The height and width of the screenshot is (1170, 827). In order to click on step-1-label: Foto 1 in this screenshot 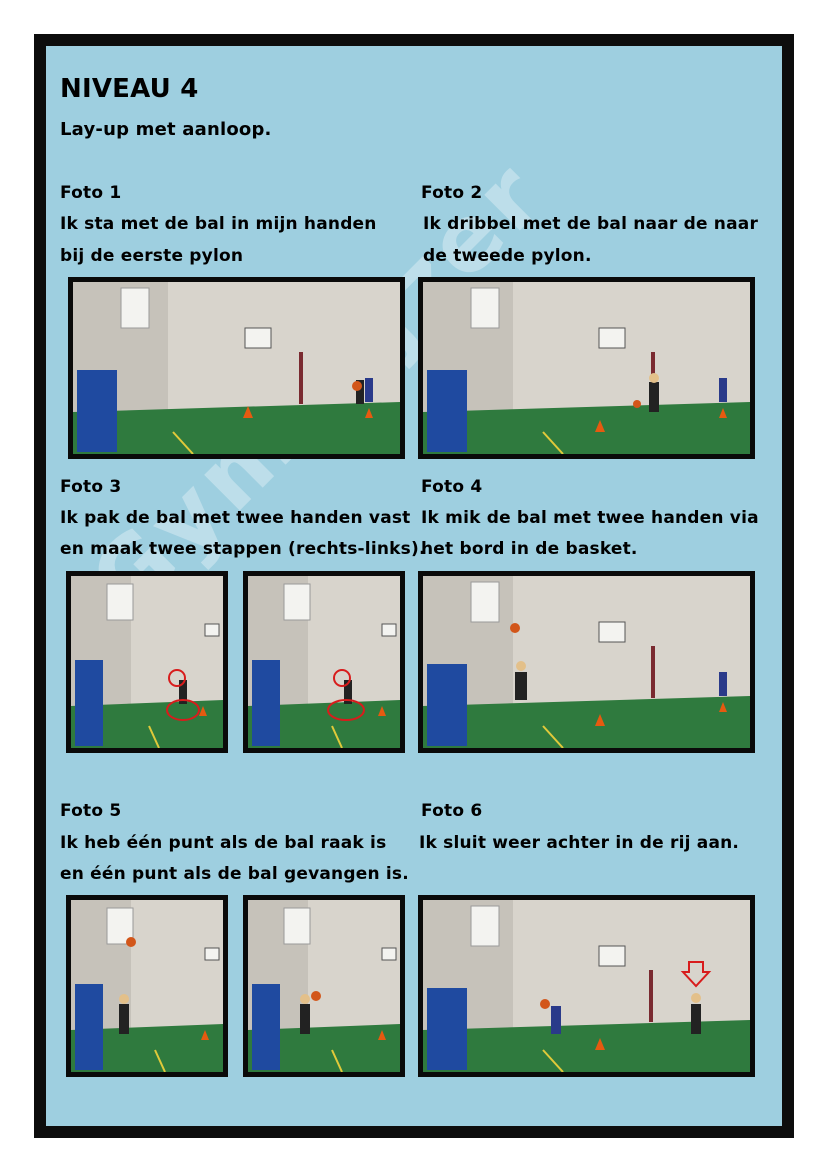, I will do `click(91, 193)`.